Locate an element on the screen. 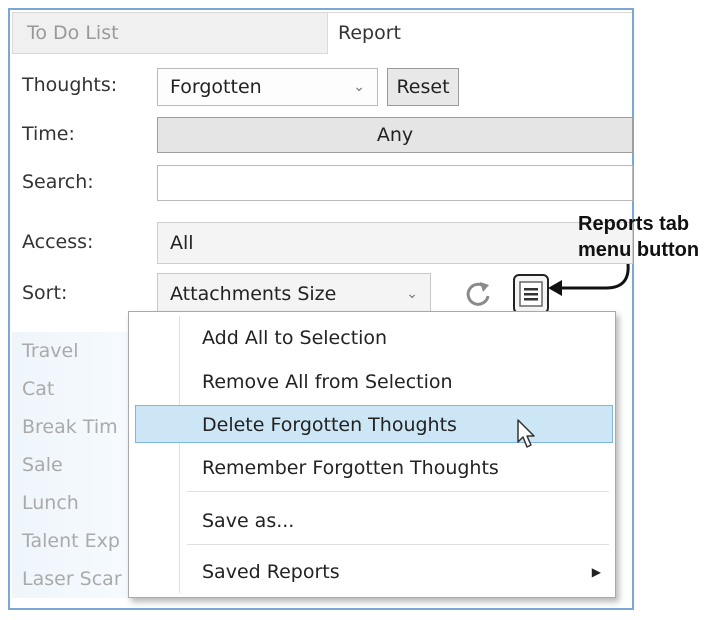  search-input is located at coordinates (395, 183).